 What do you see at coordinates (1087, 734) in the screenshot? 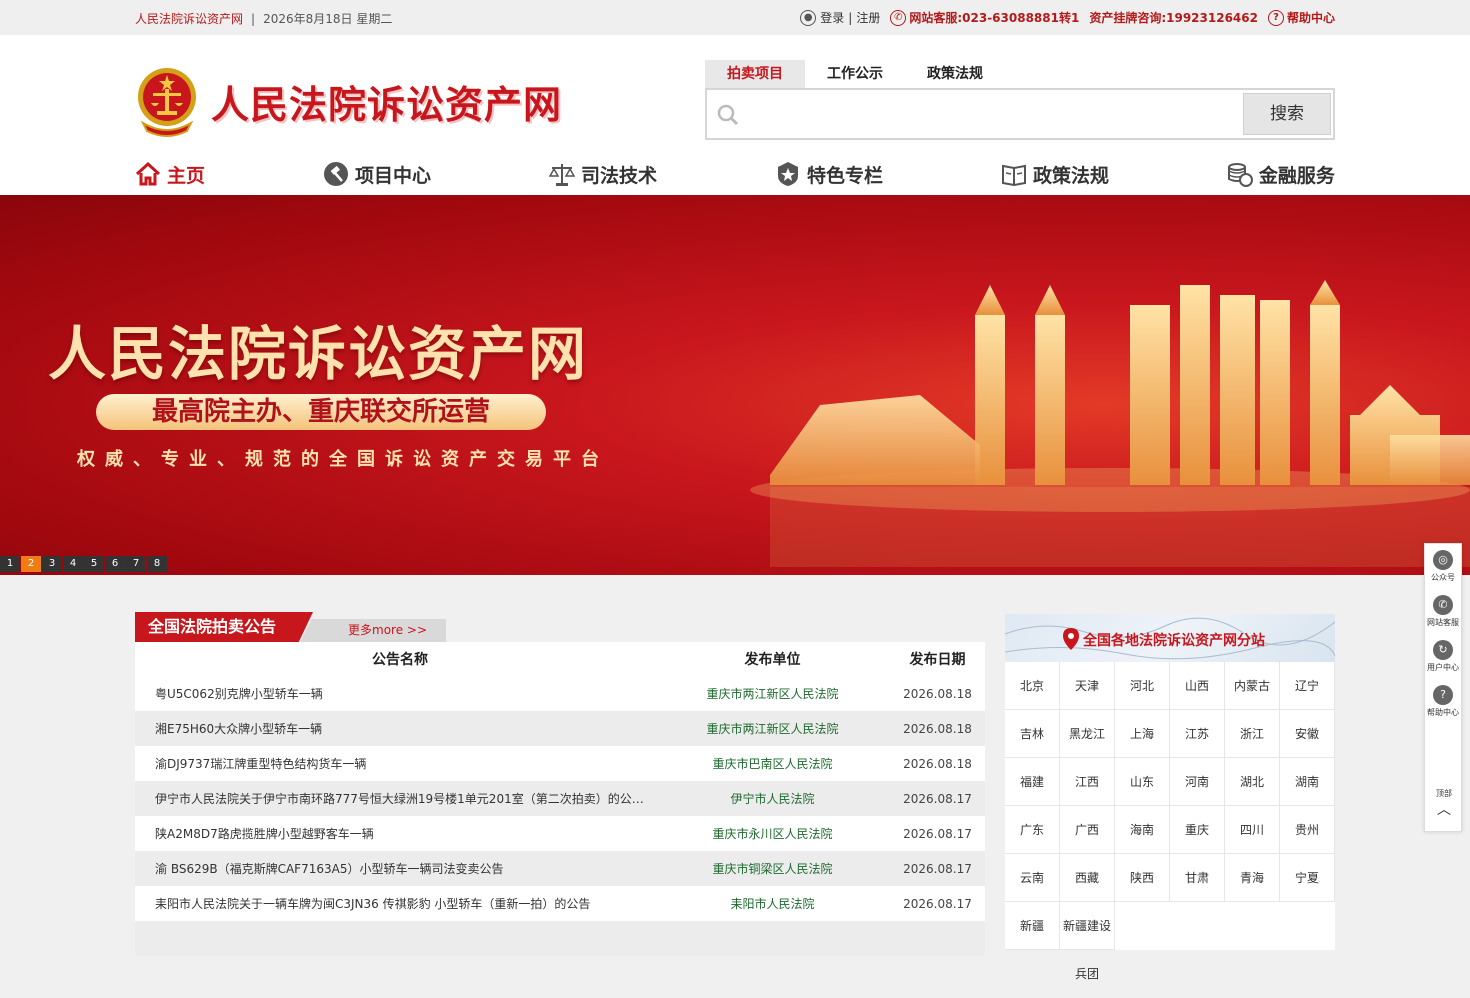
I see `region-link: 黑龙江` at bounding box center [1087, 734].